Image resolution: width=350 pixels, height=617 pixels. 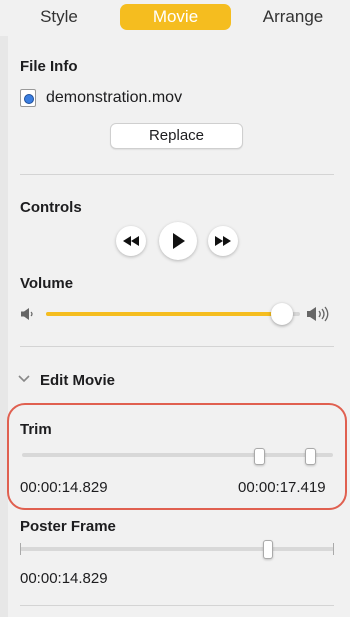 I want to click on inspector-tabs: Style Movie Arrange, so click(x=175, y=18).